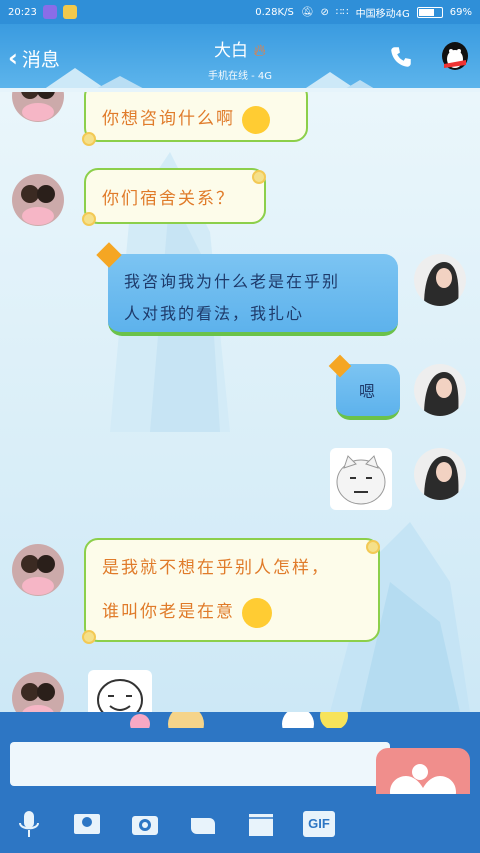 The image size is (480, 853). Describe the element at coordinates (401, 57) in the screenshot. I see `phone-call-icon` at that location.